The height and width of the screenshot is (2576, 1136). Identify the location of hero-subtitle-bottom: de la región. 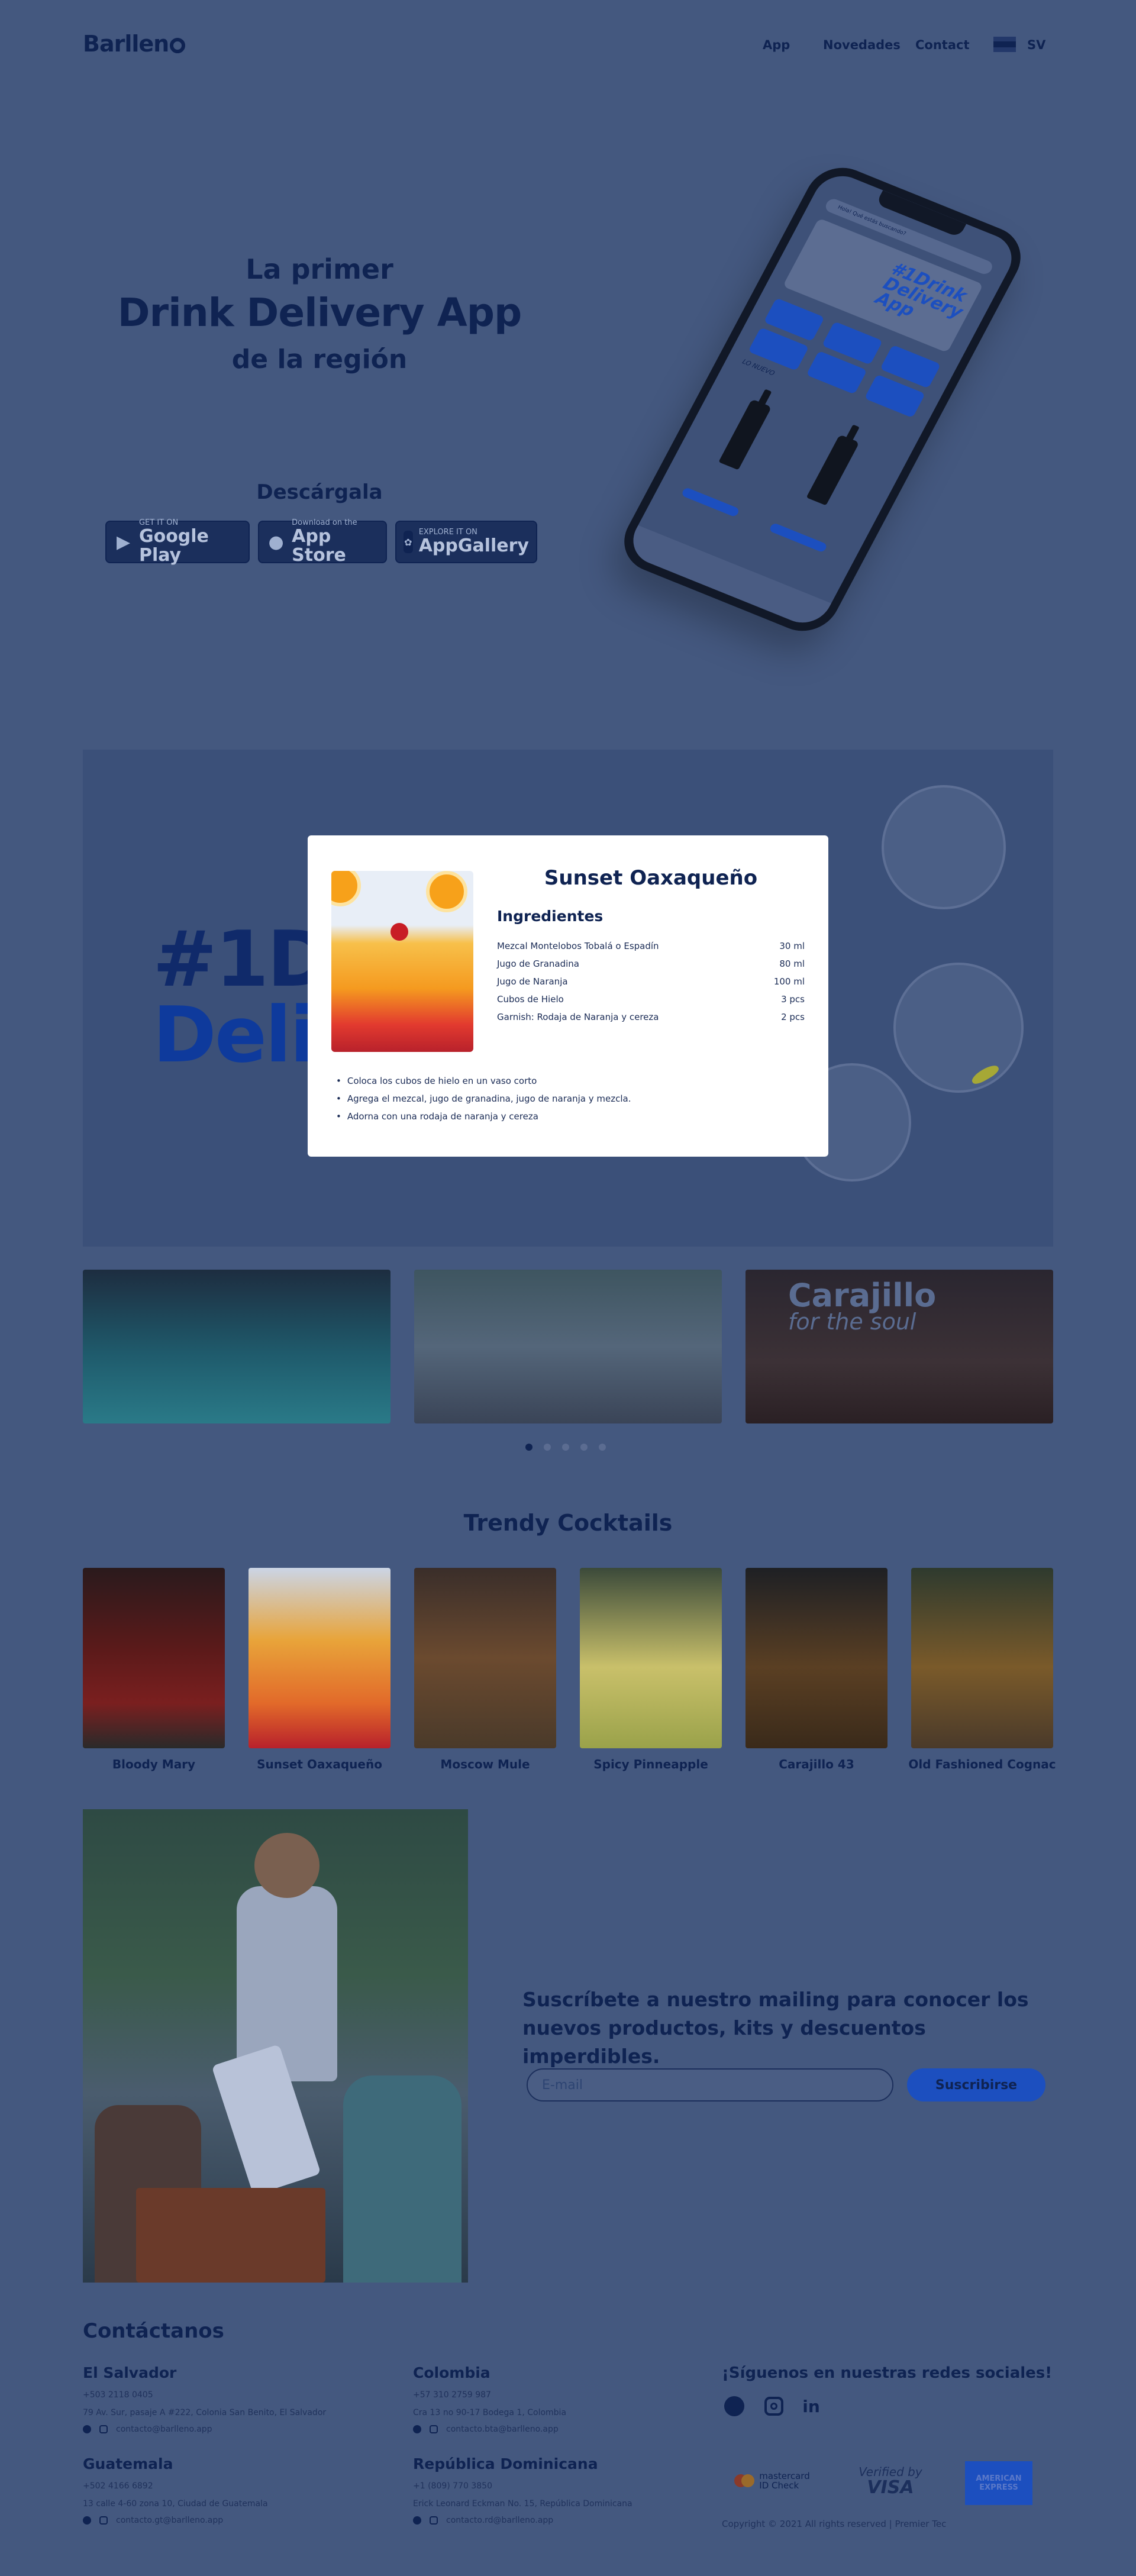
(319, 359).